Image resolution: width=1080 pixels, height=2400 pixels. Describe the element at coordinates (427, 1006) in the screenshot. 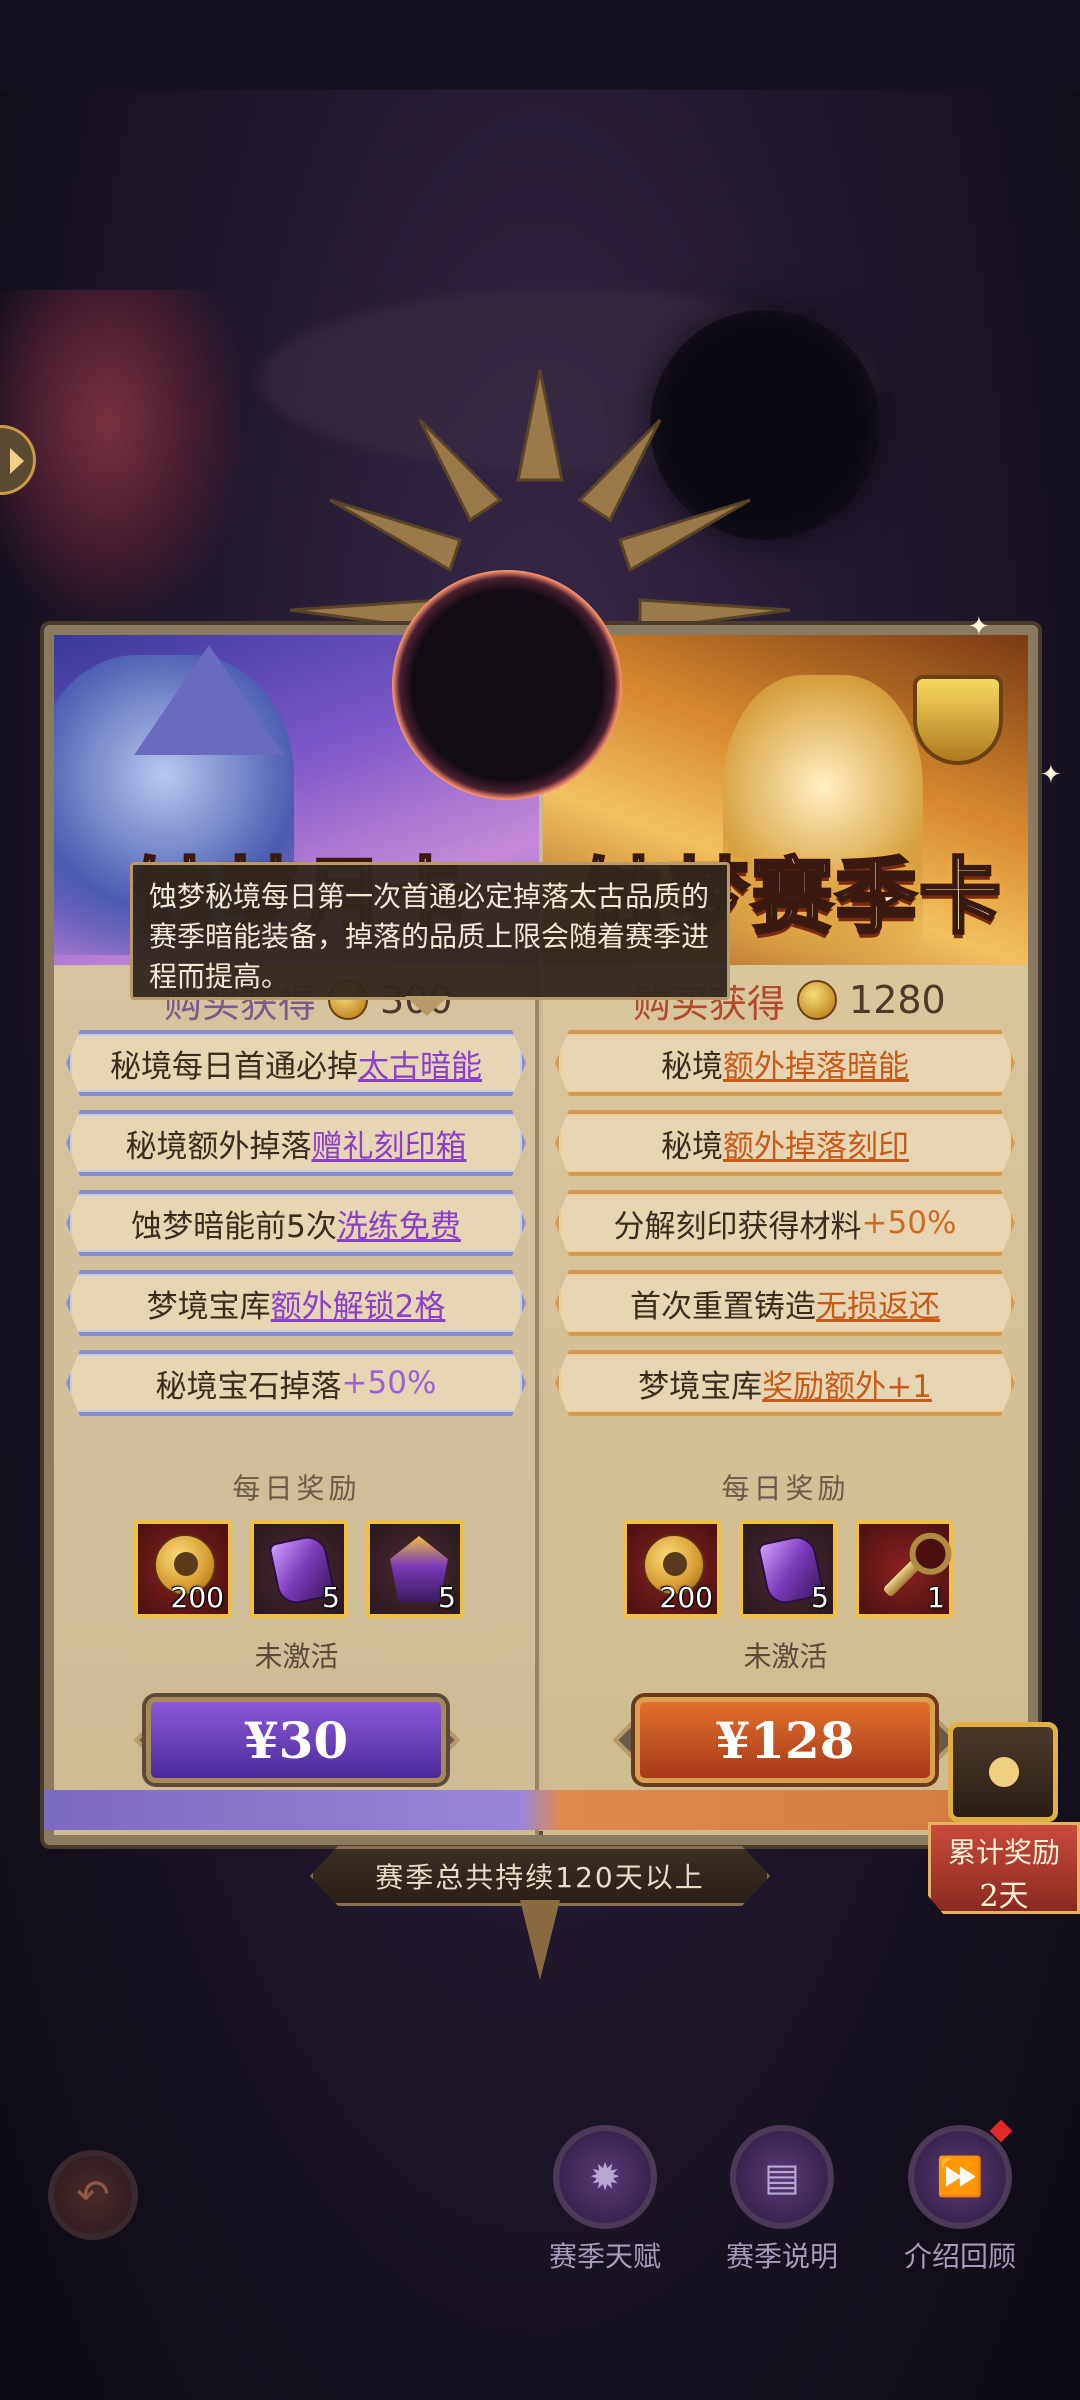

I see `tooltip-pointer` at that location.